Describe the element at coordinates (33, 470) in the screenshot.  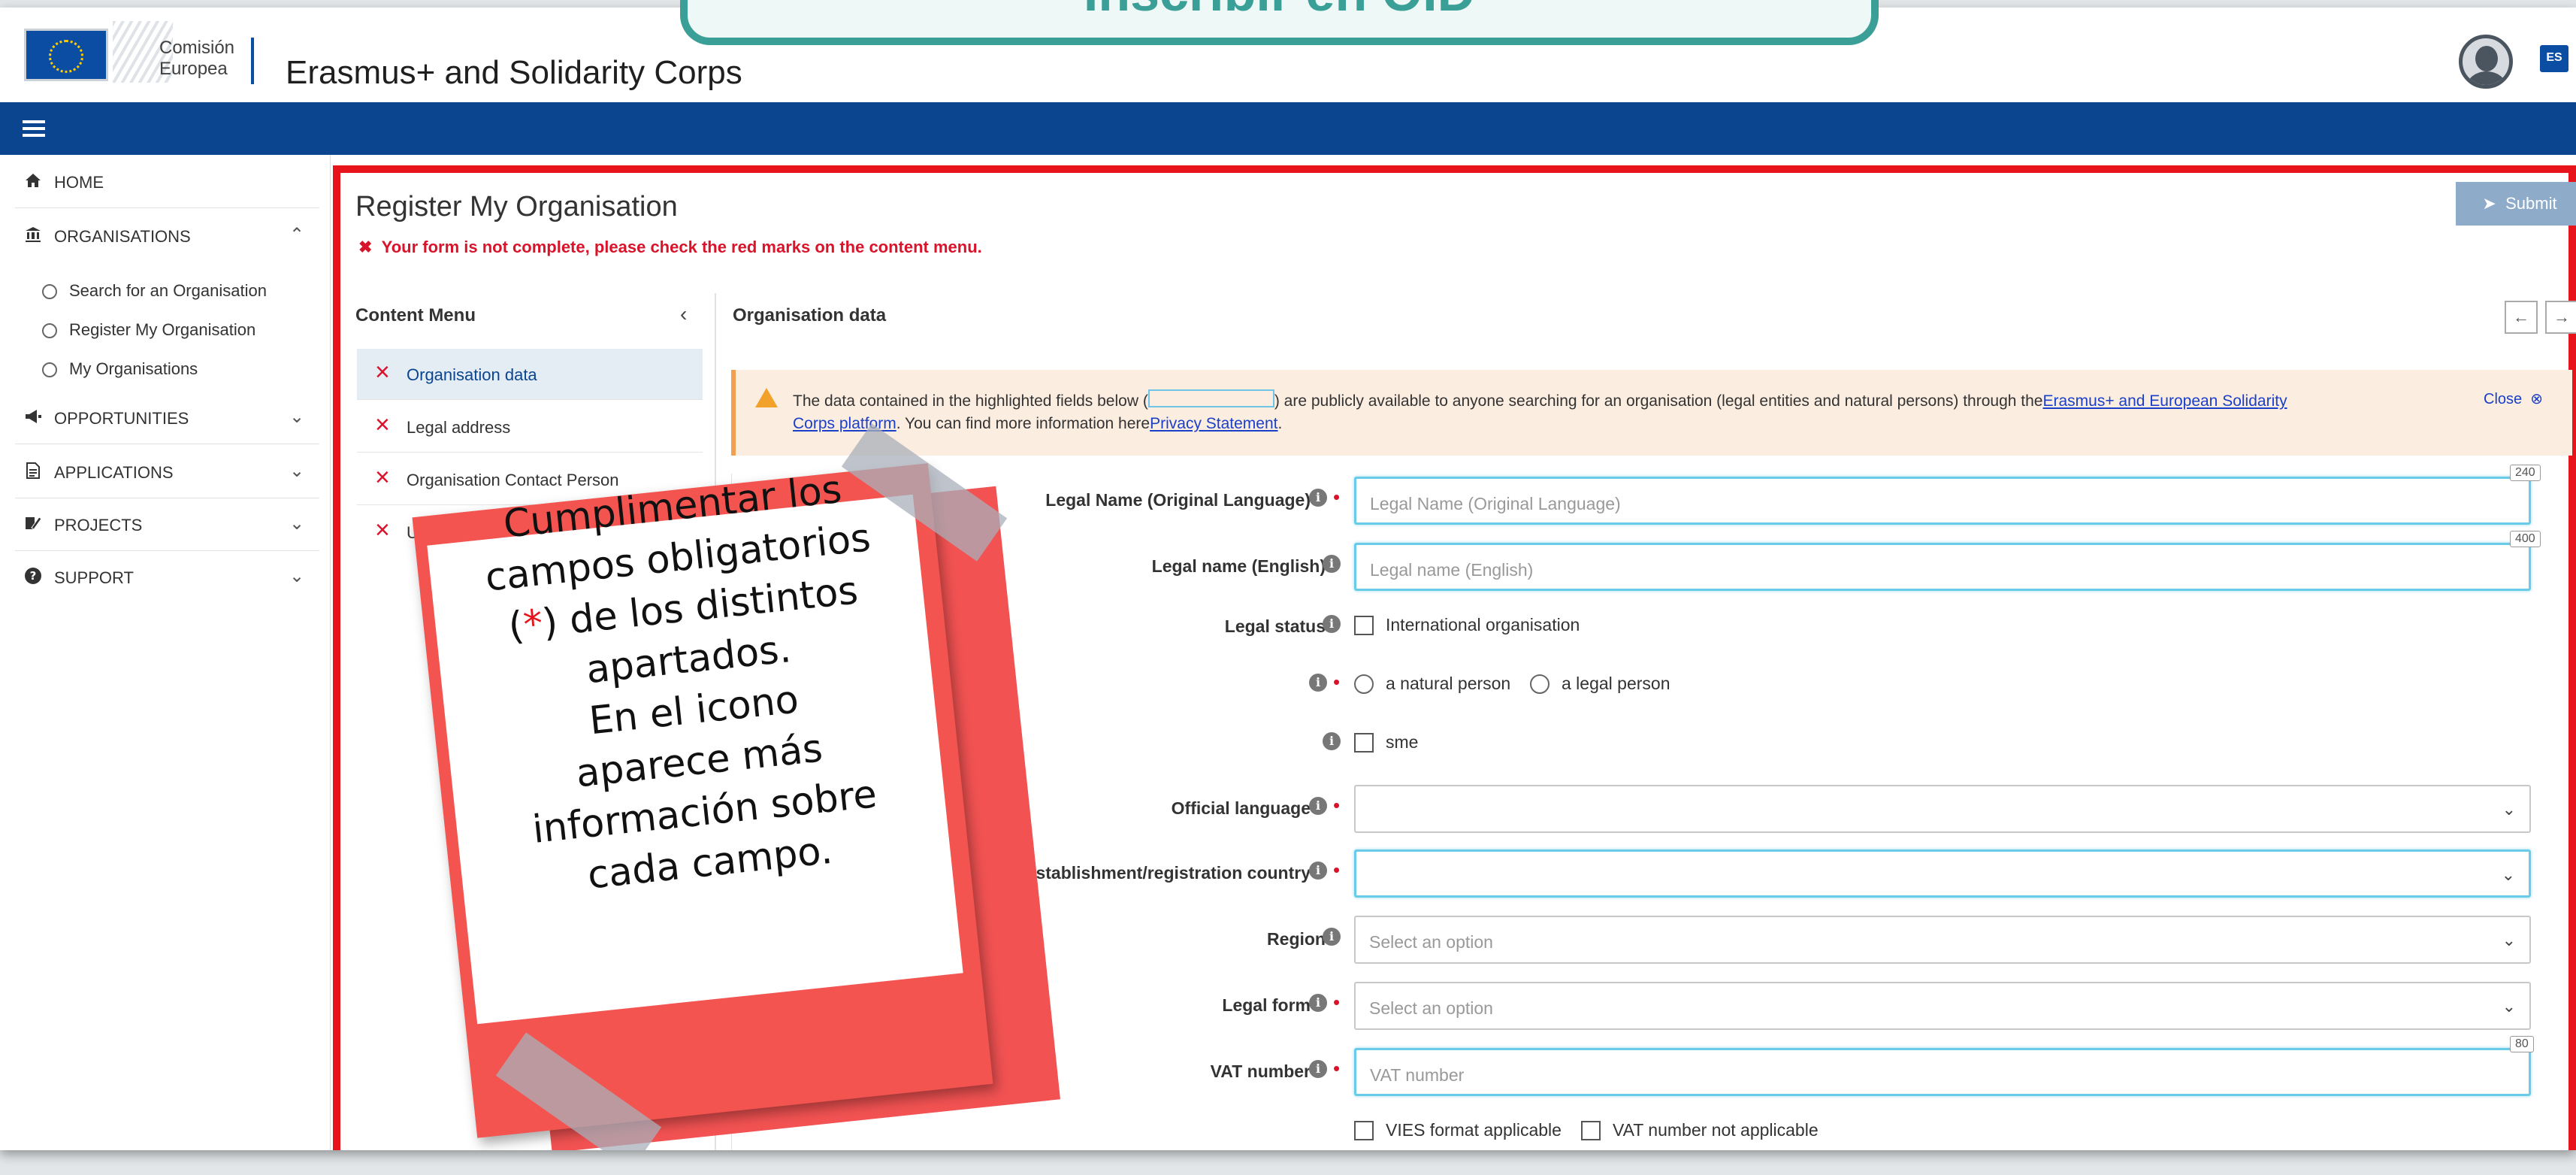
I see `document-icon` at that location.